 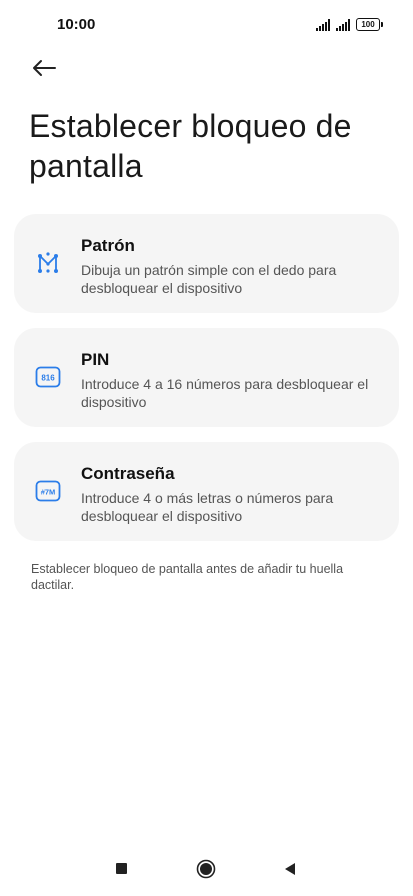 What do you see at coordinates (128, 473) in the screenshot?
I see `option-title: Contraseña` at bounding box center [128, 473].